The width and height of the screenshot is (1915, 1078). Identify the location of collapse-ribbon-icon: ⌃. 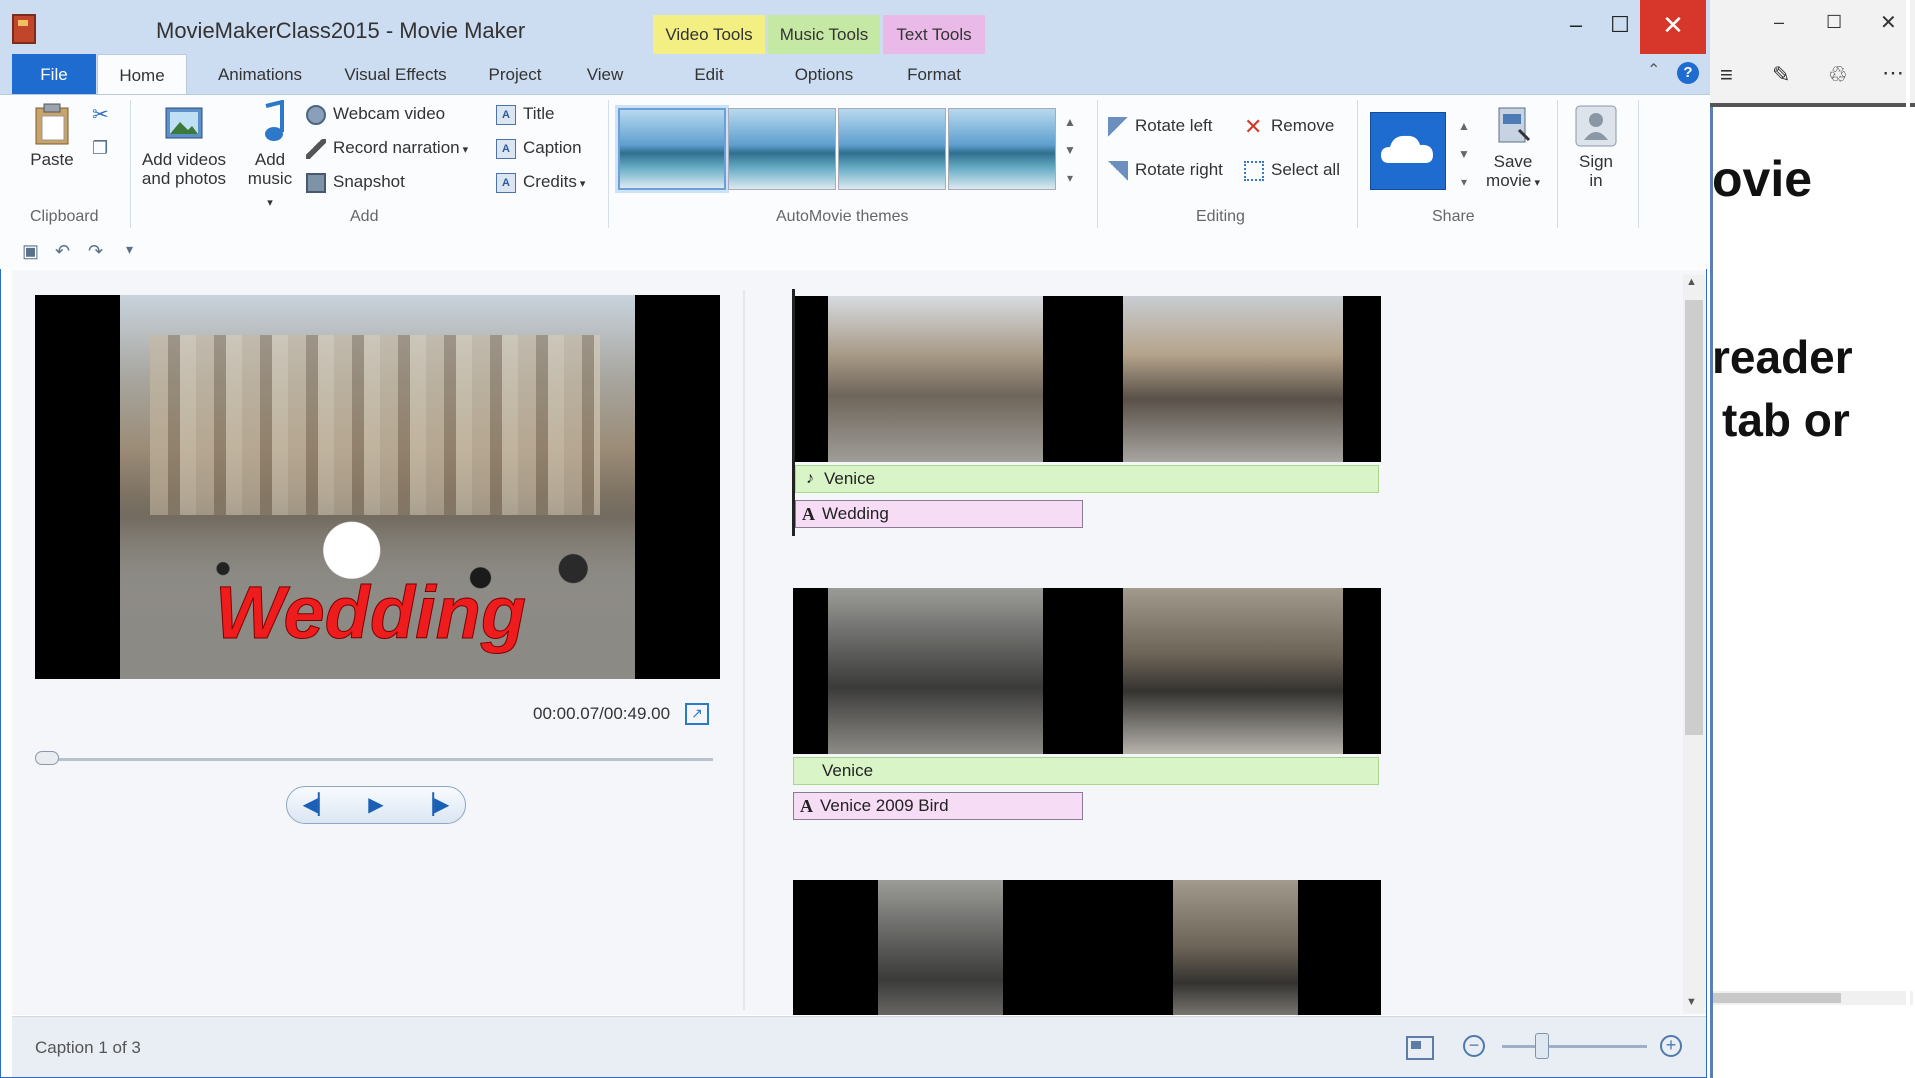
(1653, 70).